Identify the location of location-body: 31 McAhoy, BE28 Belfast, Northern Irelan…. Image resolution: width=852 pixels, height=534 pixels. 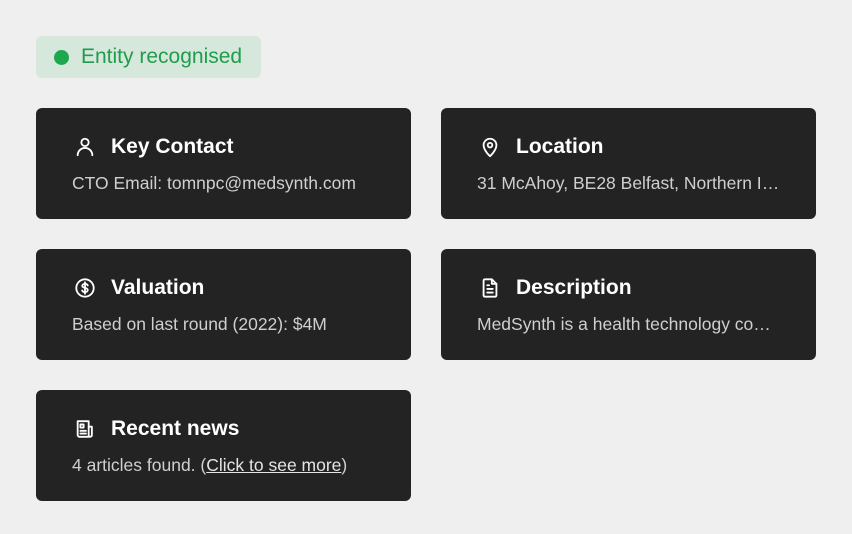
(628, 183).